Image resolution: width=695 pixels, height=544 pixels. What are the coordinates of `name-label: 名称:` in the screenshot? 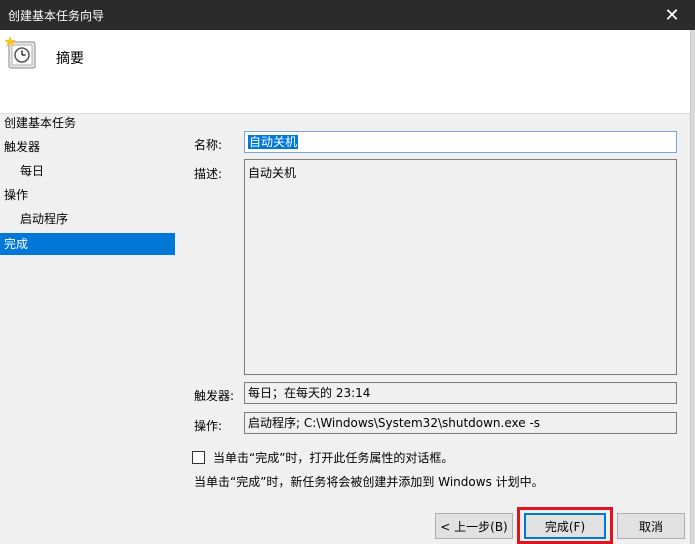 It's located at (208, 145).